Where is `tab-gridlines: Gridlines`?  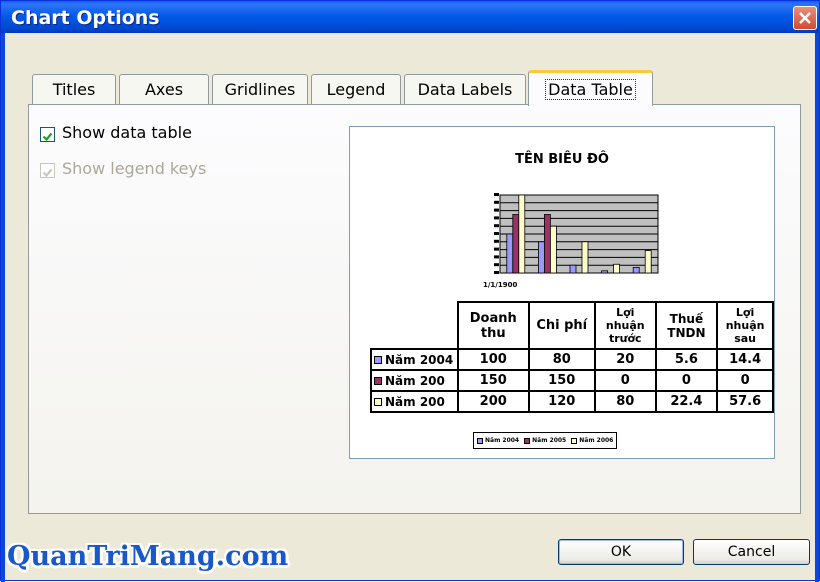
tab-gridlines: Gridlines is located at coordinates (260, 89).